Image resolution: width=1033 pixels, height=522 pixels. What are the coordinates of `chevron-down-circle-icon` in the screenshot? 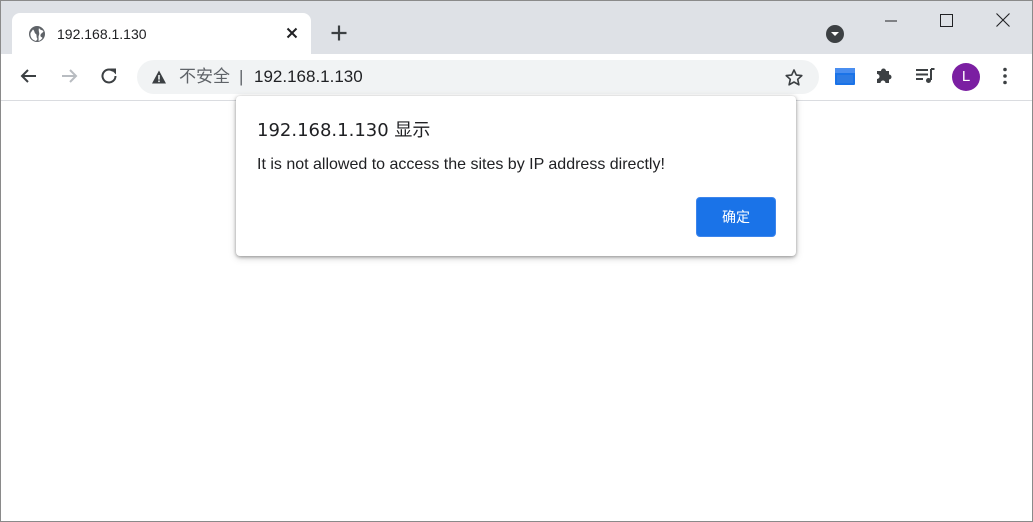 It's located at (835, 34).